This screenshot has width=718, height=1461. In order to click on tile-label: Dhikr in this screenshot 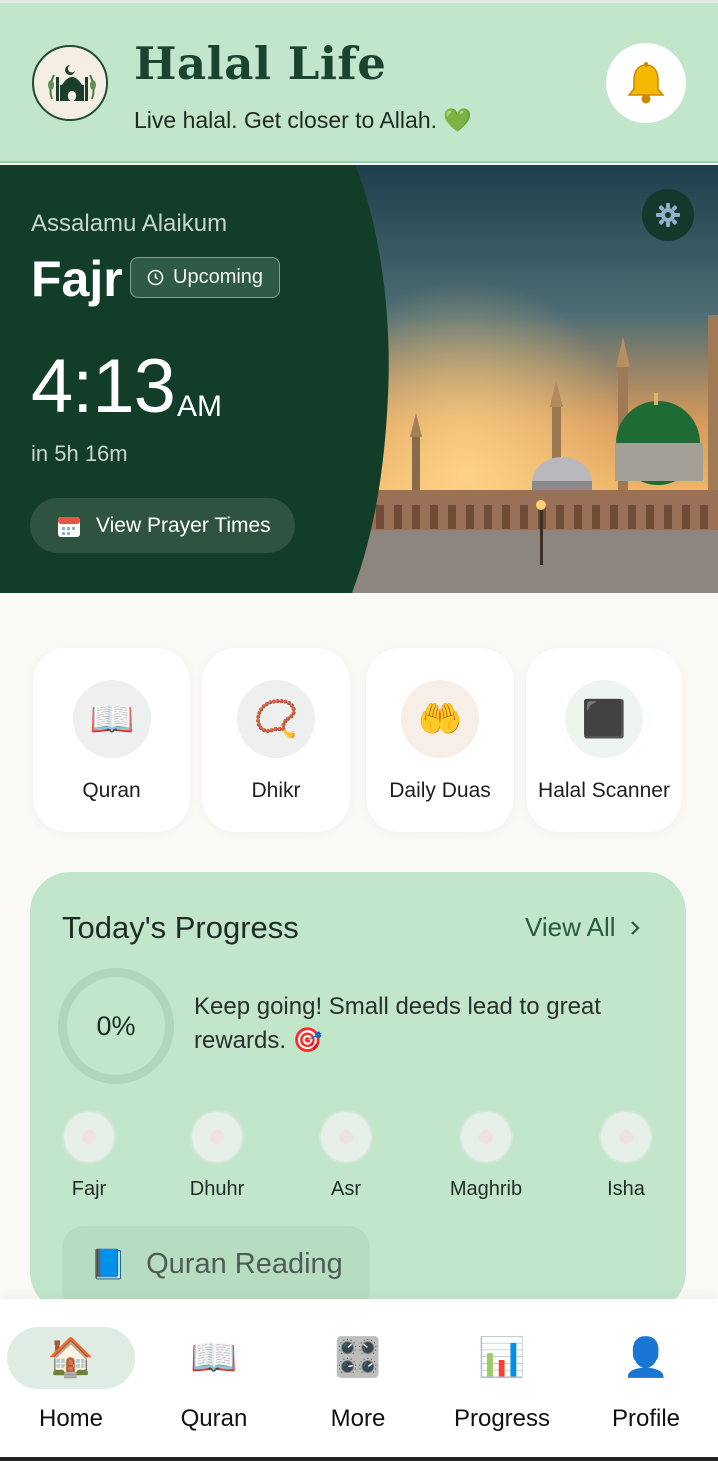, I will do `click(276, 790)`.